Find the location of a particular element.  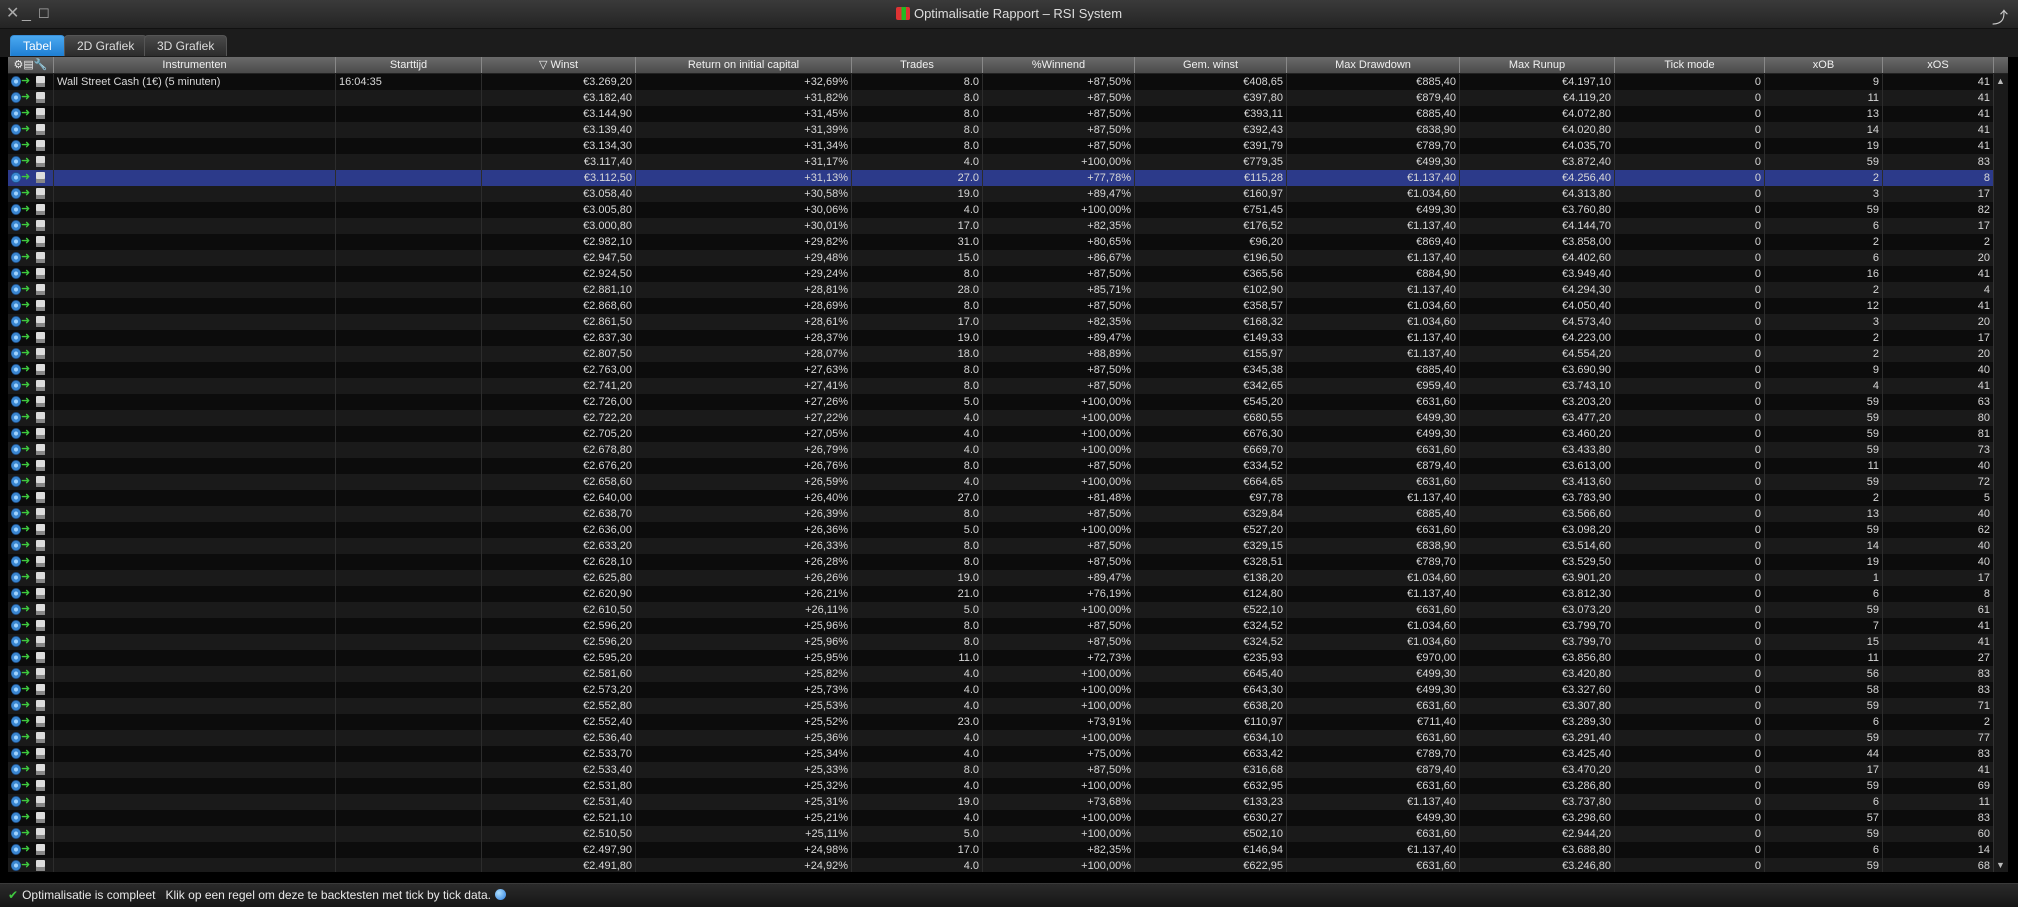

col-max-drawdown: Max Drawdown is located at coordinates (1373, 65).